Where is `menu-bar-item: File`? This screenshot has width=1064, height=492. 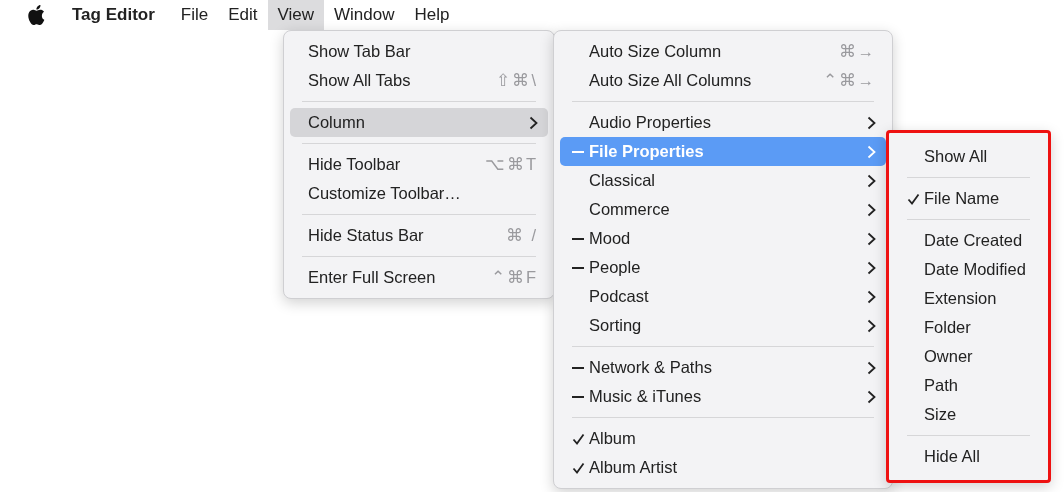
menu-bar-item: File is located at coordinates (194, 15).